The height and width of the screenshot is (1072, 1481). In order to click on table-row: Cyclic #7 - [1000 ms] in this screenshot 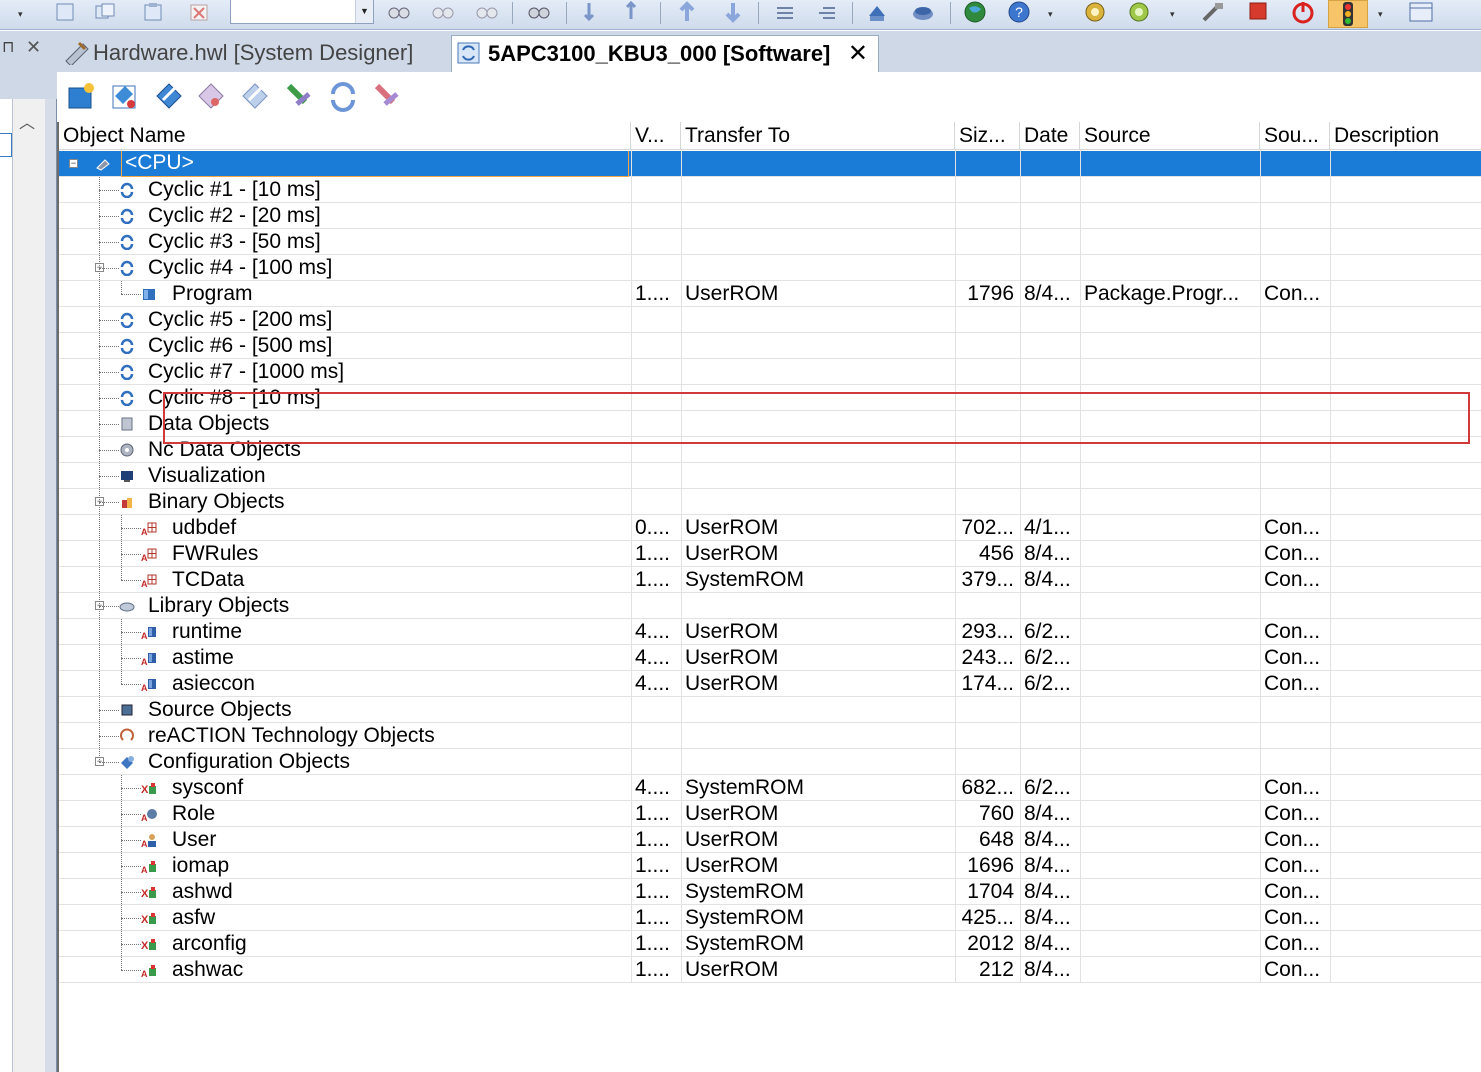, I will do `click(770, 372)`.